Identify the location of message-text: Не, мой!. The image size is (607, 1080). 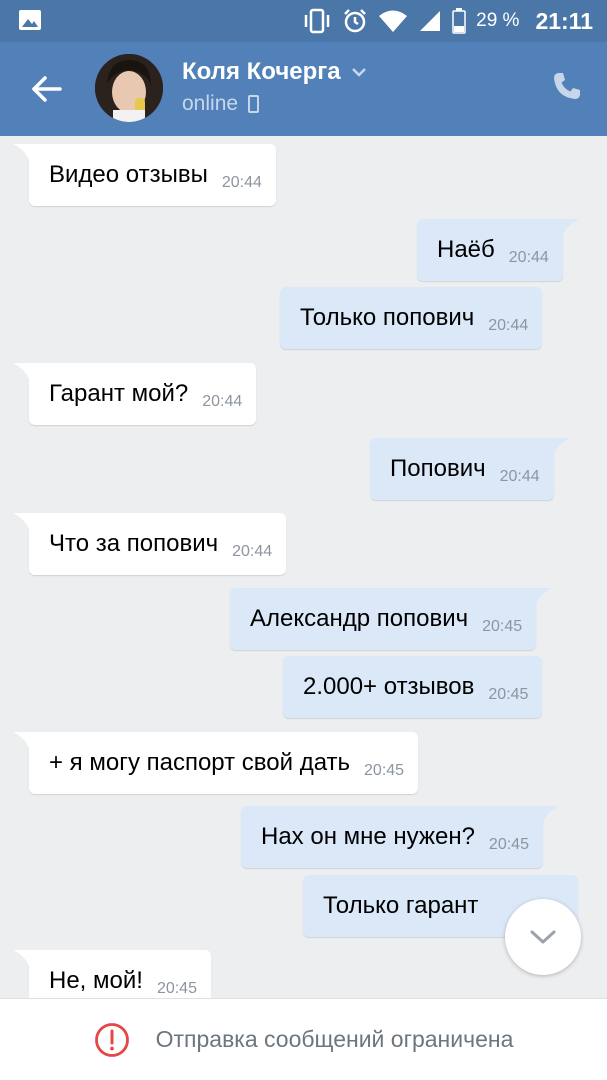
(96, 980).